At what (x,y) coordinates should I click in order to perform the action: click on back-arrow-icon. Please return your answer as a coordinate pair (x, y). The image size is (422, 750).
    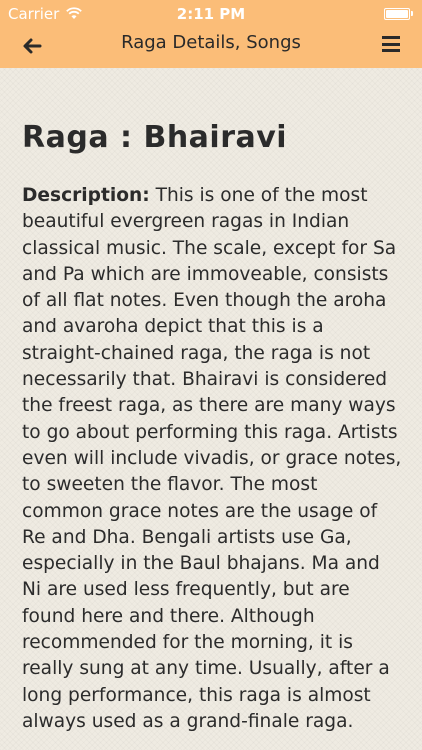
    Looking at the image, I should click on (32, 46).